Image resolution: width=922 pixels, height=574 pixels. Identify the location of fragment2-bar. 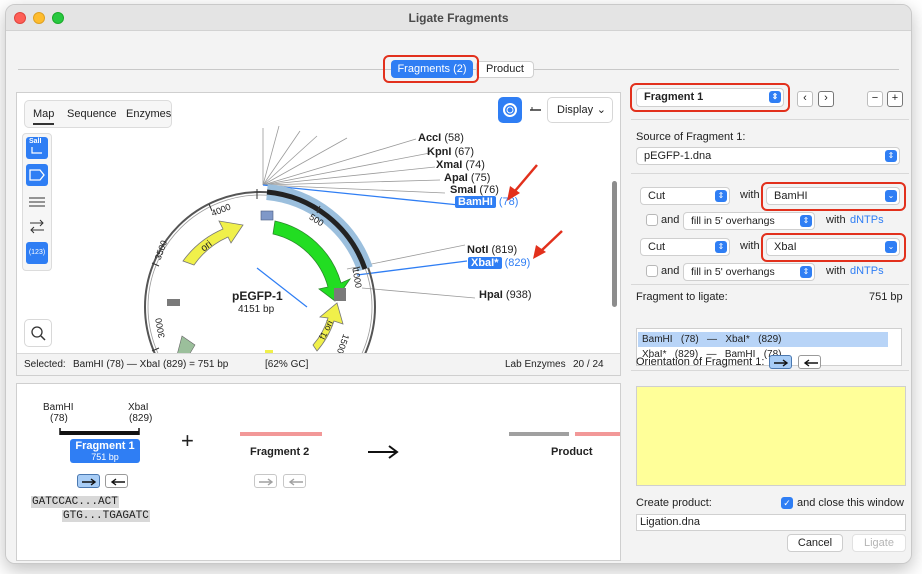
(281, 434).